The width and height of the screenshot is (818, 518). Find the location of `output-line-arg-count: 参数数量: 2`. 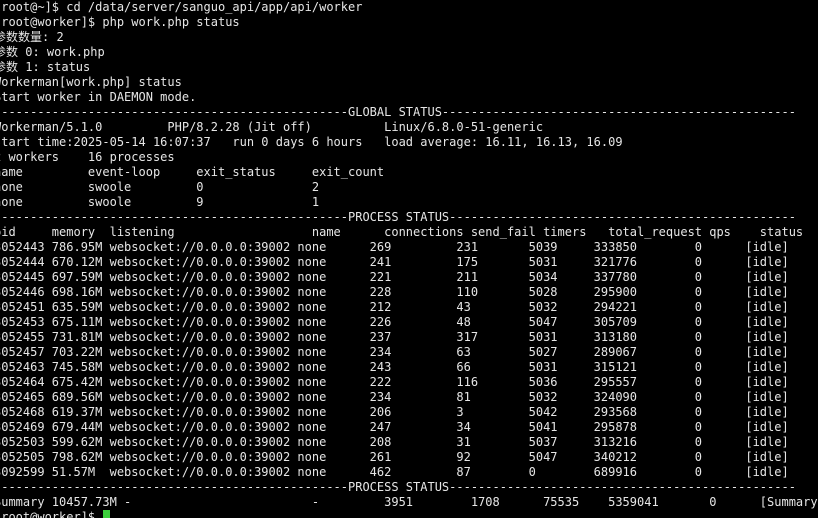

output-line-arg-count: 参数数量: 2 is located at coordinates (32, 37).